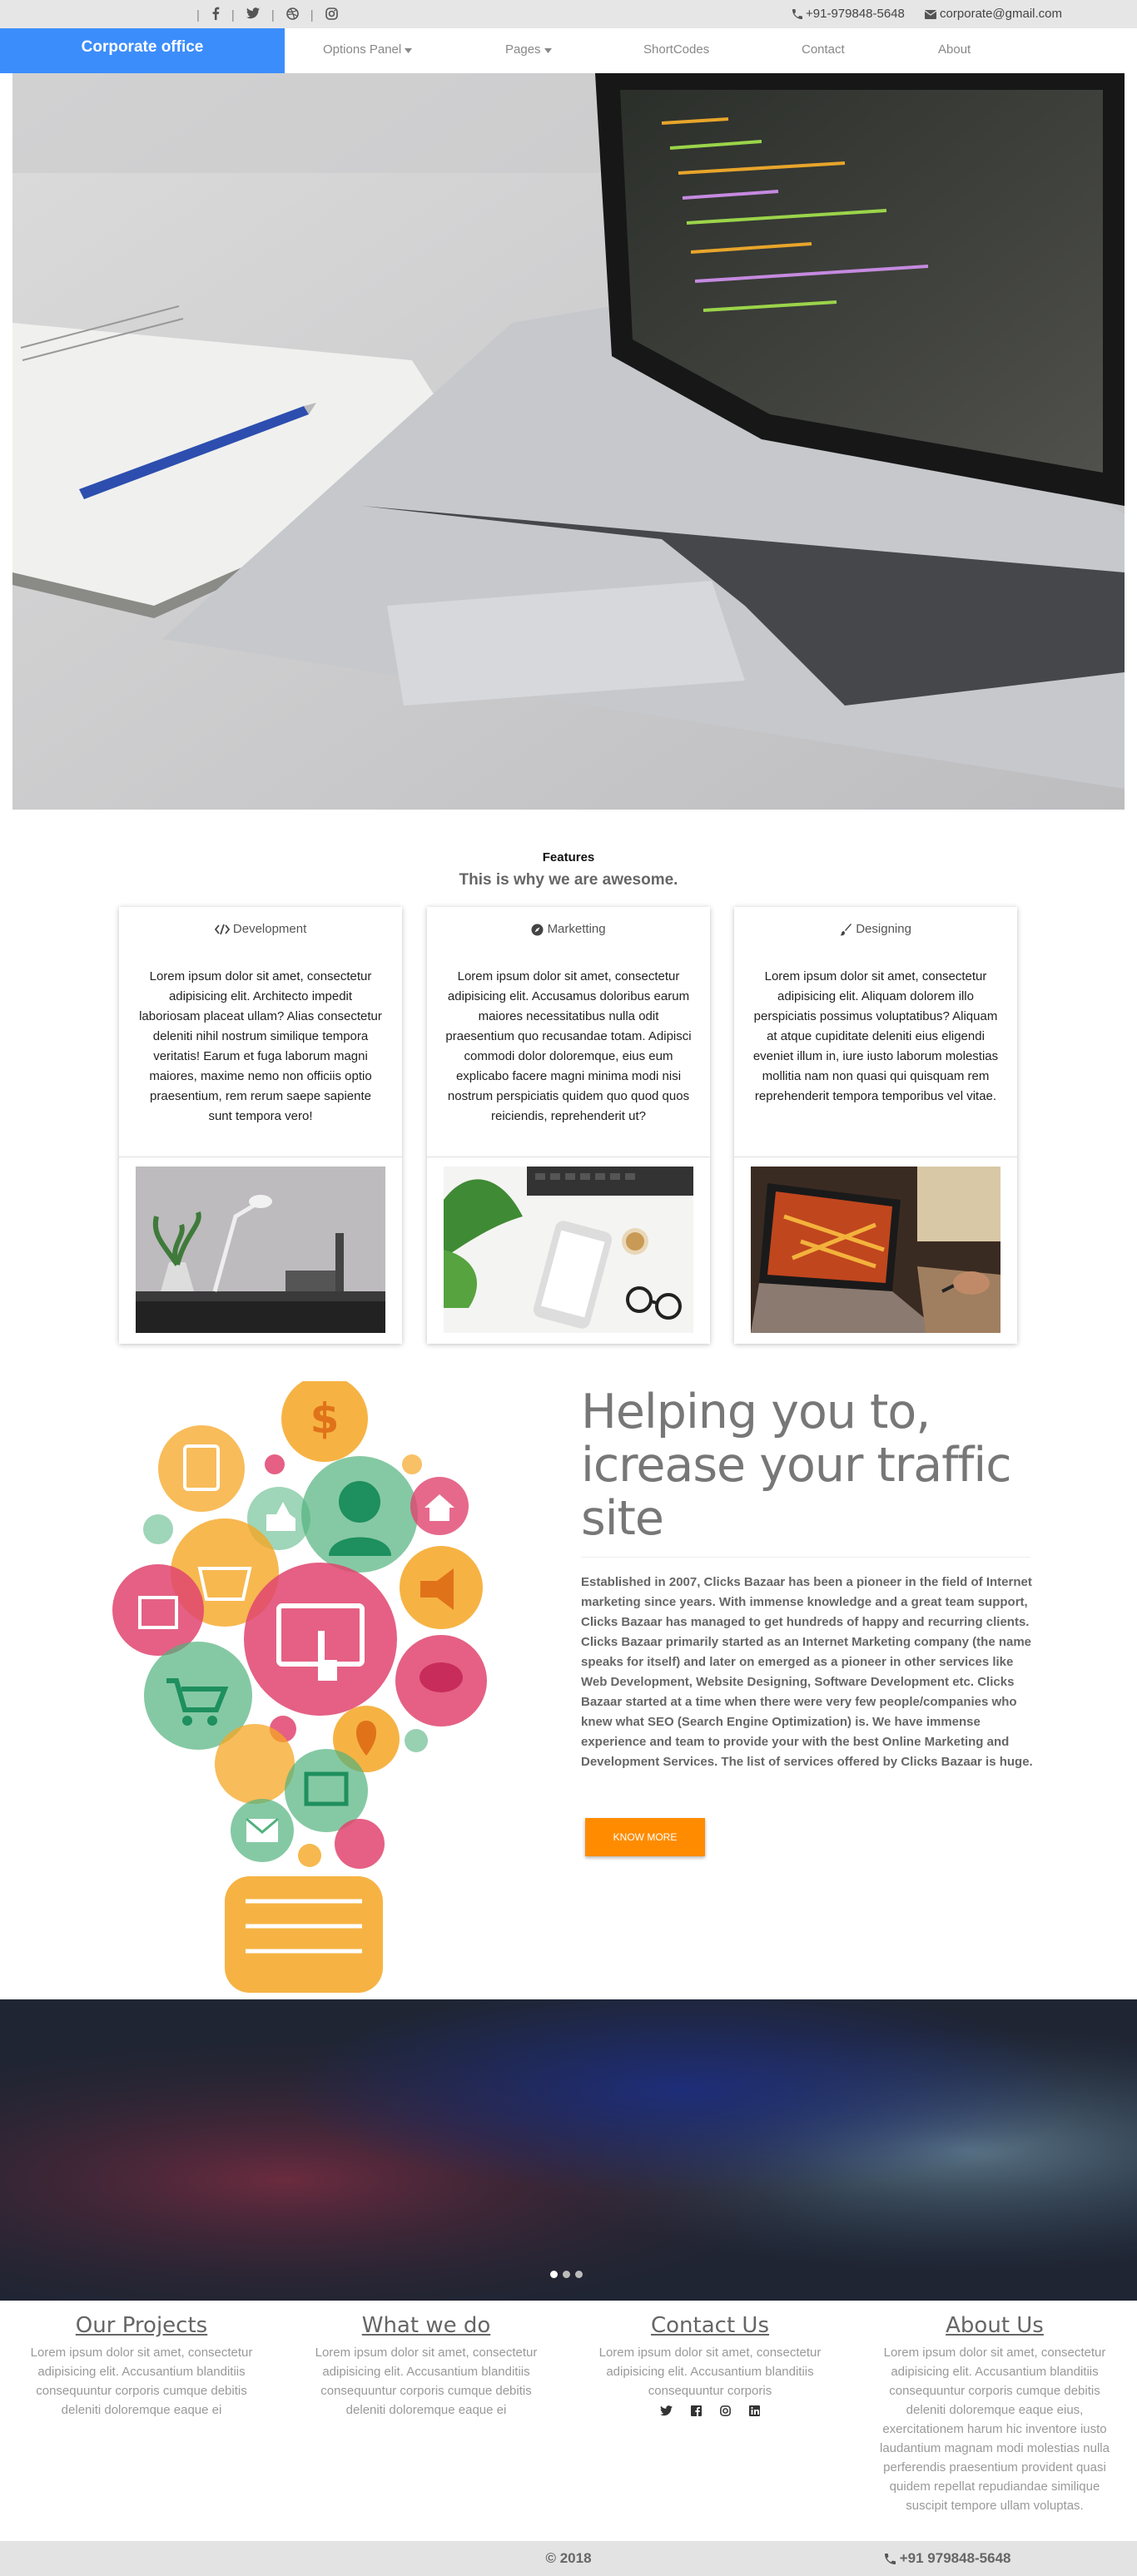  What do you see at coordinates (222, 930) in the screenshot?
I see `code-icon` at bounding box center [222, 930].